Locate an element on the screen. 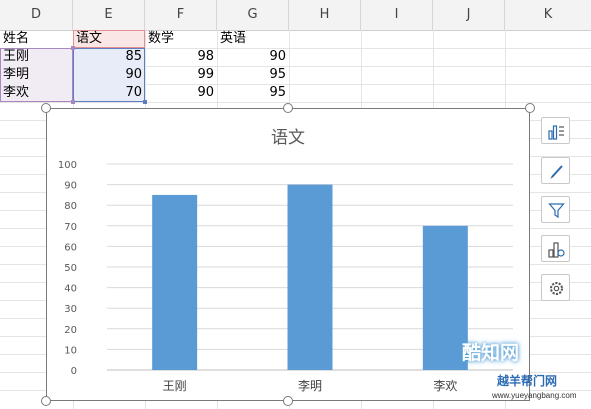 This screenshot has height=409, width=591. cell-e3: 90 is located at coordinates (109, 75).